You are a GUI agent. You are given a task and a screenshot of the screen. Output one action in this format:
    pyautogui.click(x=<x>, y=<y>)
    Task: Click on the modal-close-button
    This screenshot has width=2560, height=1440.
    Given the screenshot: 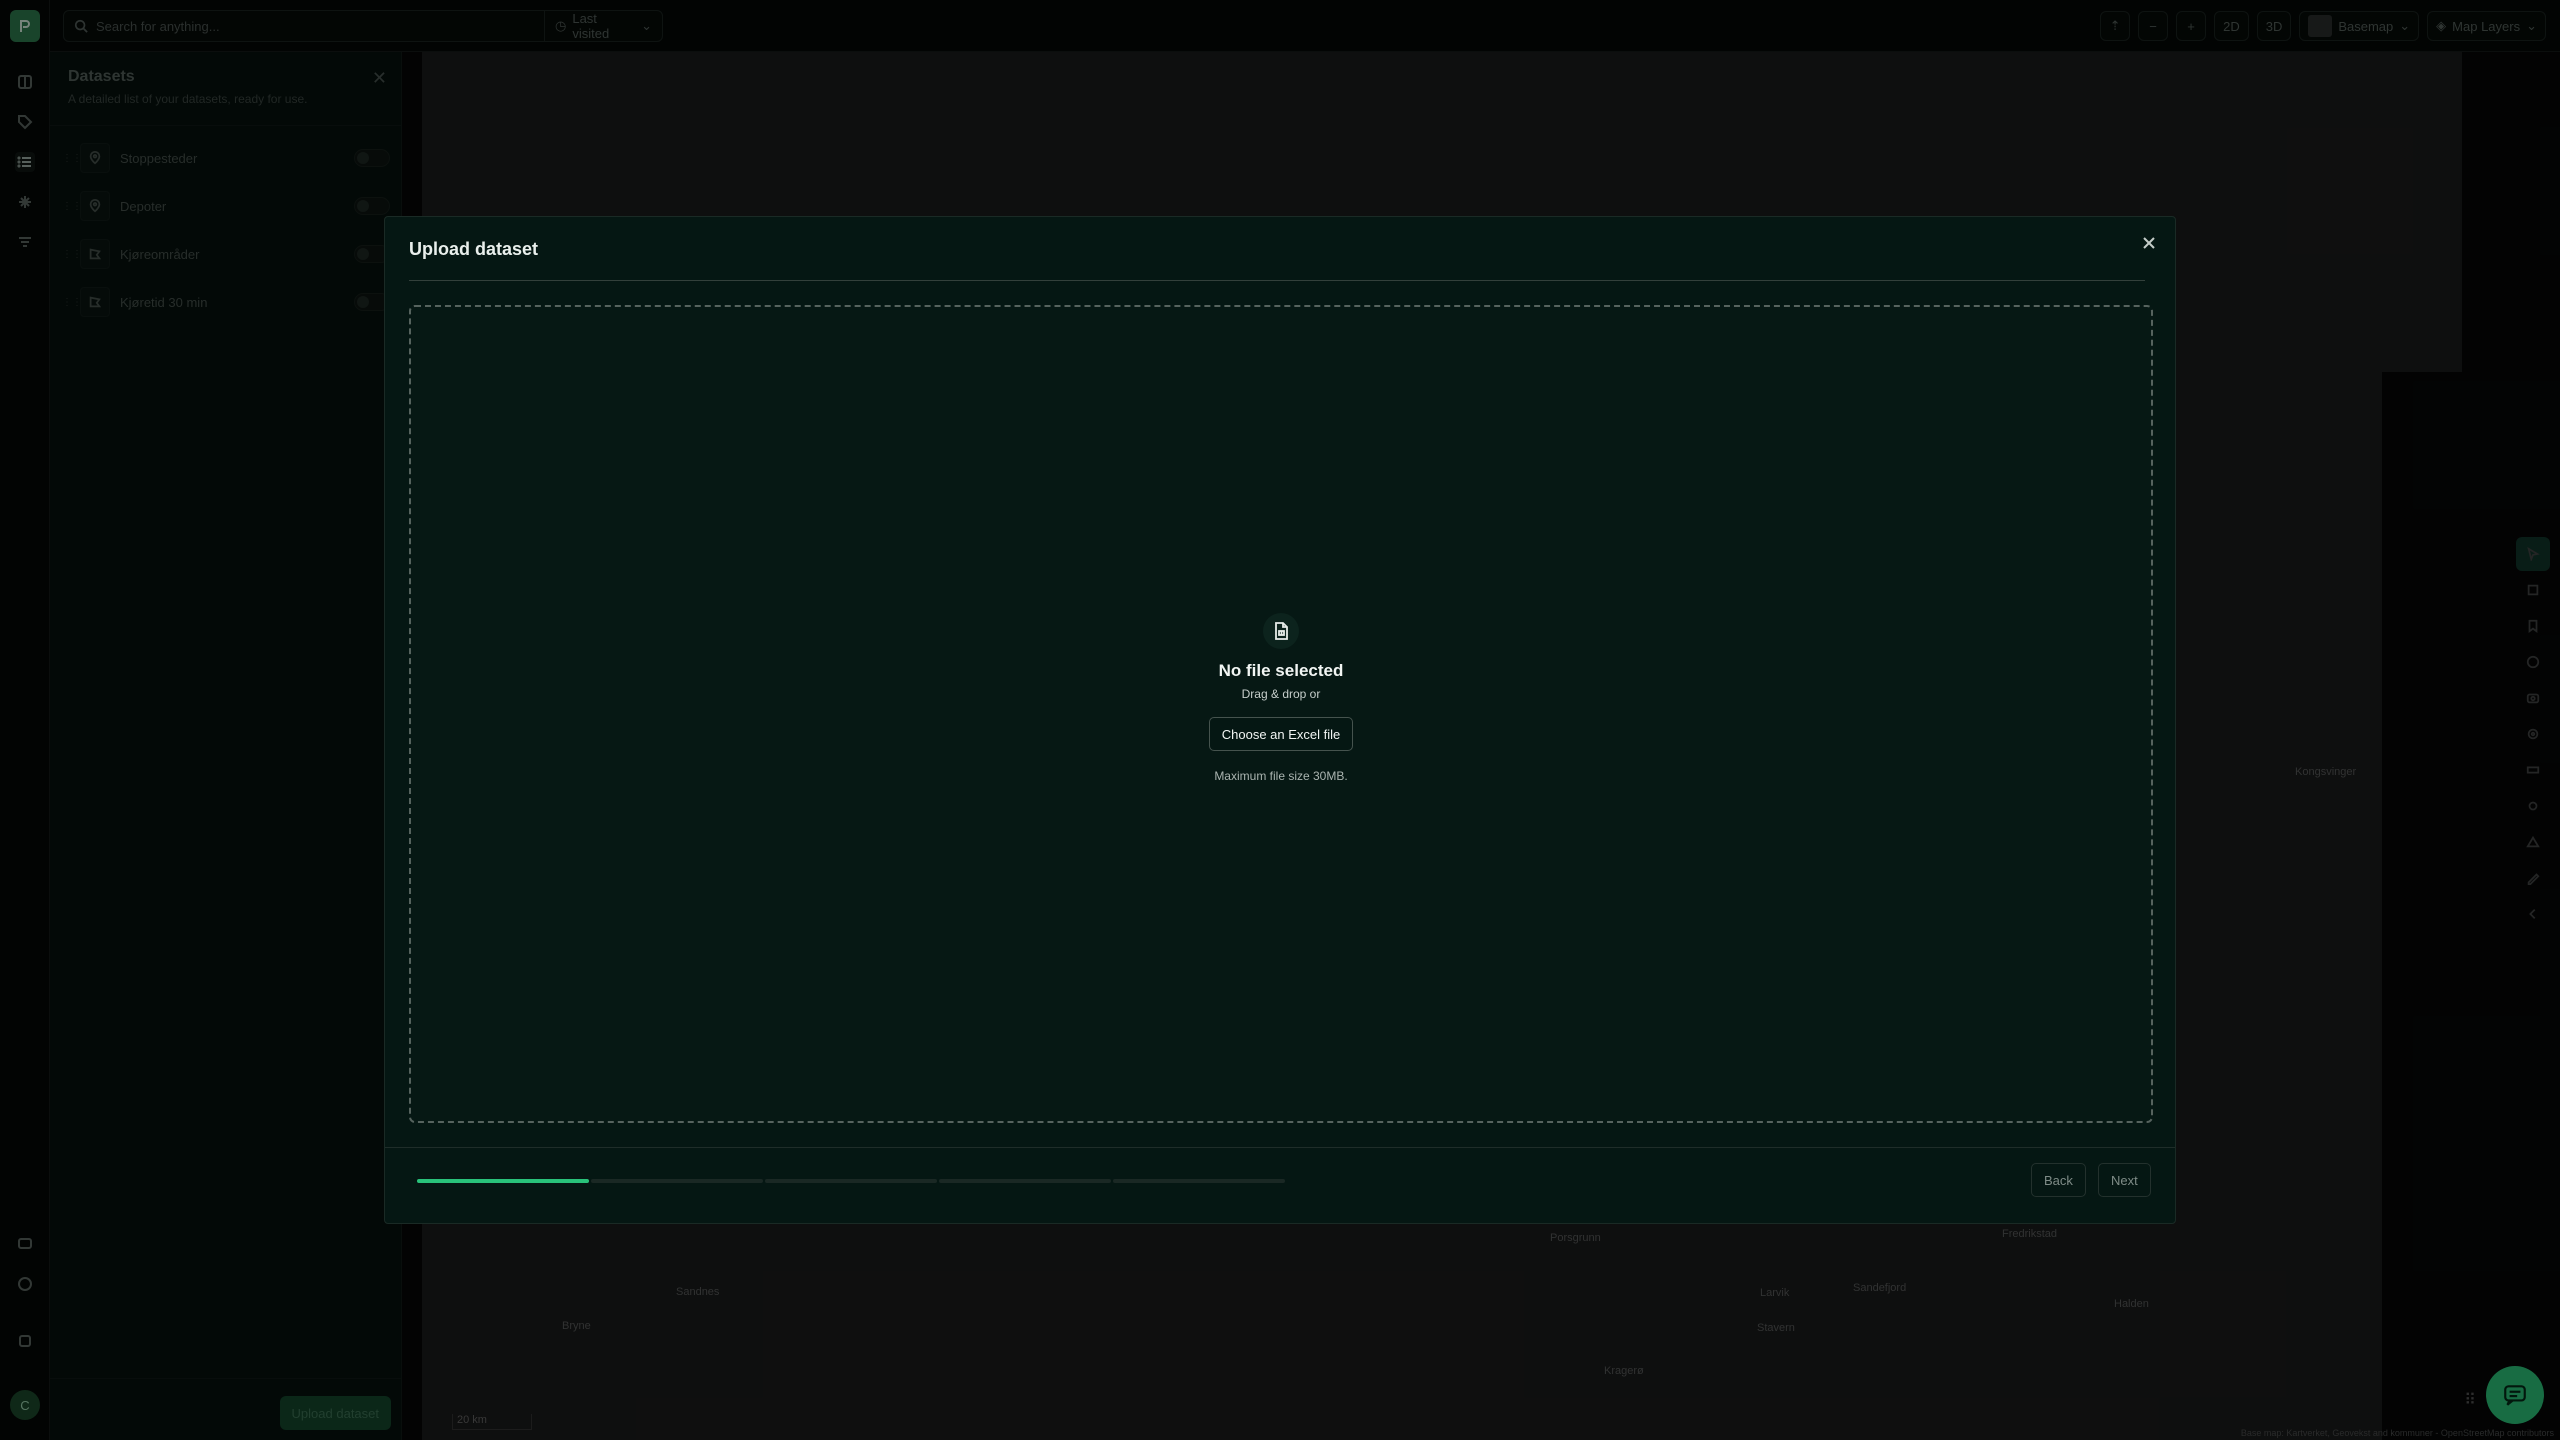 What is the action you would take?
    pyautogui.click(x=2149, y=243)
    